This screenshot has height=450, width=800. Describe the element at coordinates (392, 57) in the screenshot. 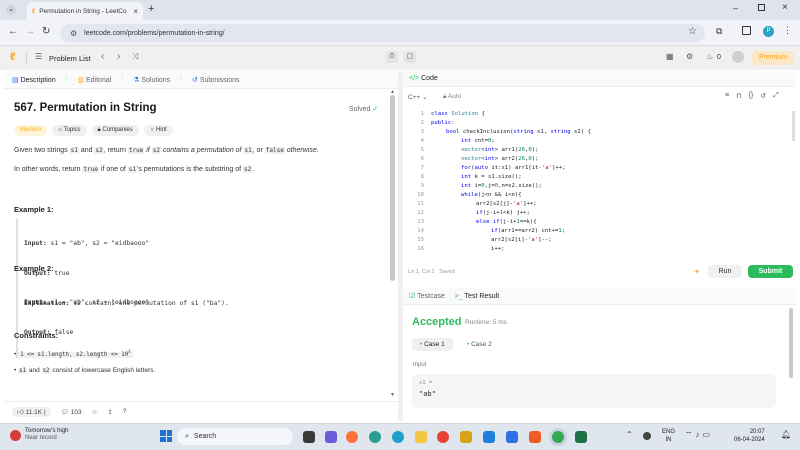

I see `debug-icon: ⏱` at that location.